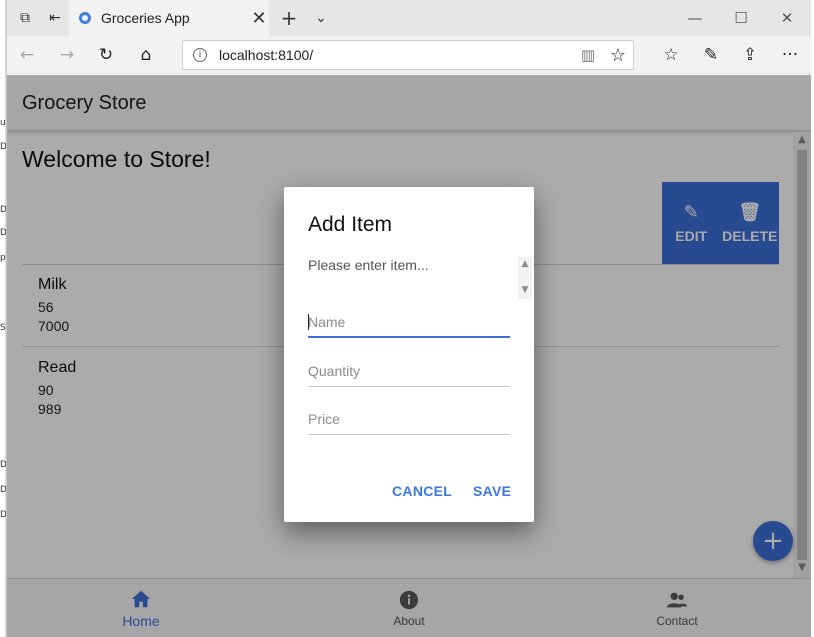 This screenshot has width=814, height=637. Describe the element at coordinates (396, 55) in the screenshot. I see `url-text: localhost:8100/` at that location.